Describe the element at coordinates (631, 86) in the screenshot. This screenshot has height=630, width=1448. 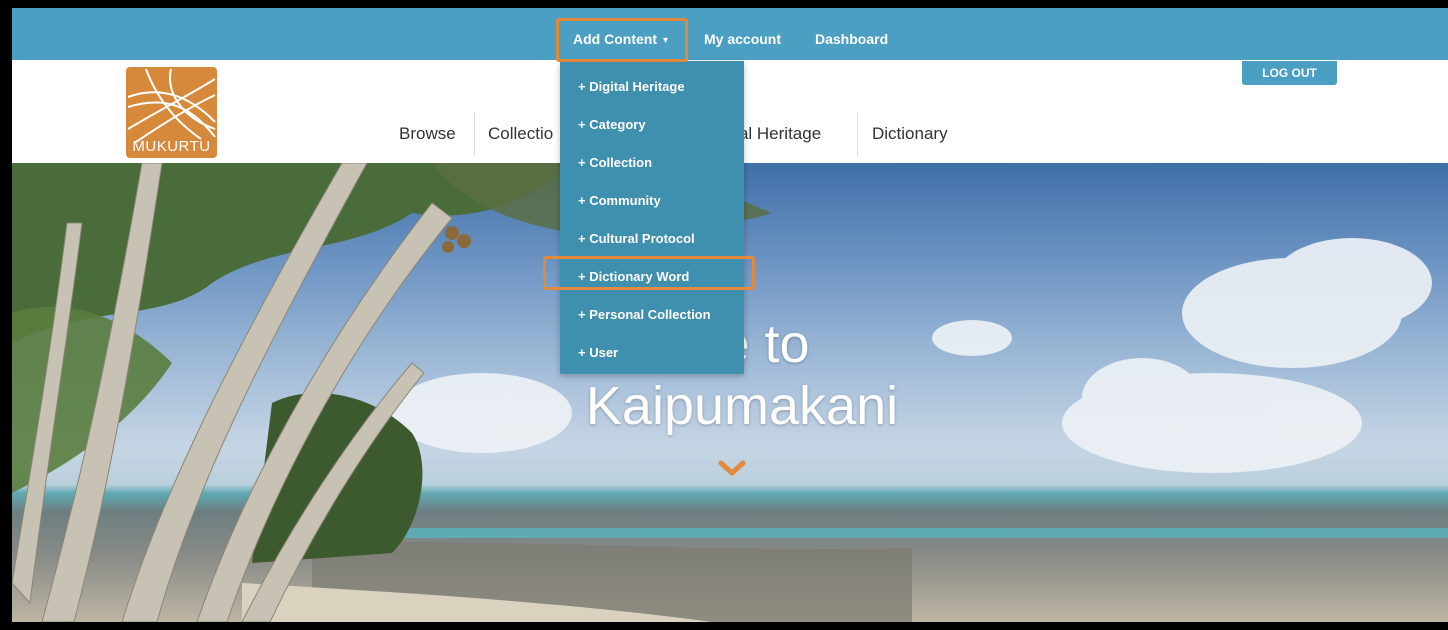
I see `dropdown-item-digital-heritage: + Digital Heritage` at that location.